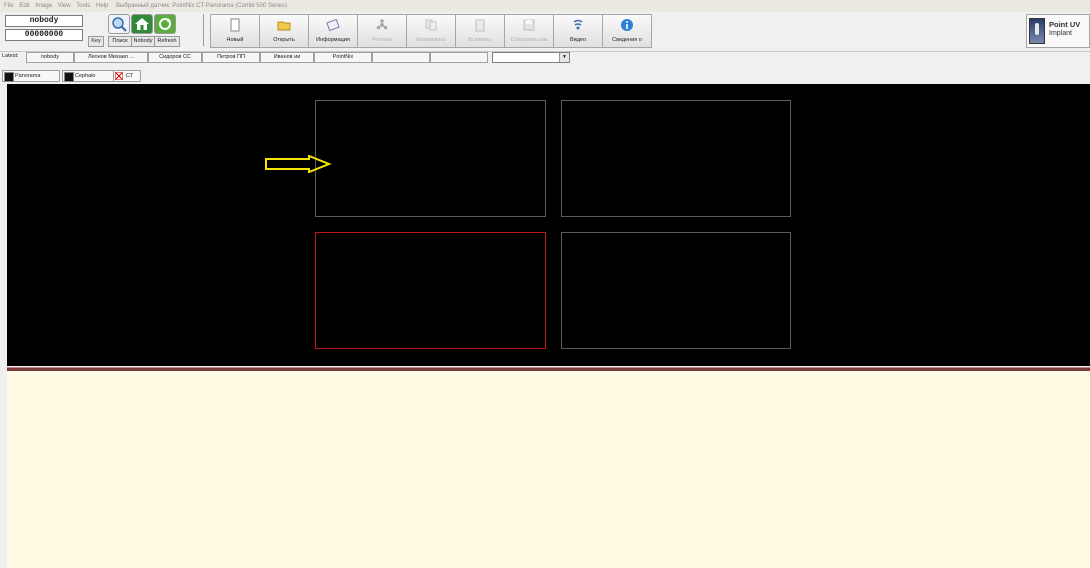  Describe the element at coordinates (64, 6) in the screenshot. I see `menu-view: View` at that location.